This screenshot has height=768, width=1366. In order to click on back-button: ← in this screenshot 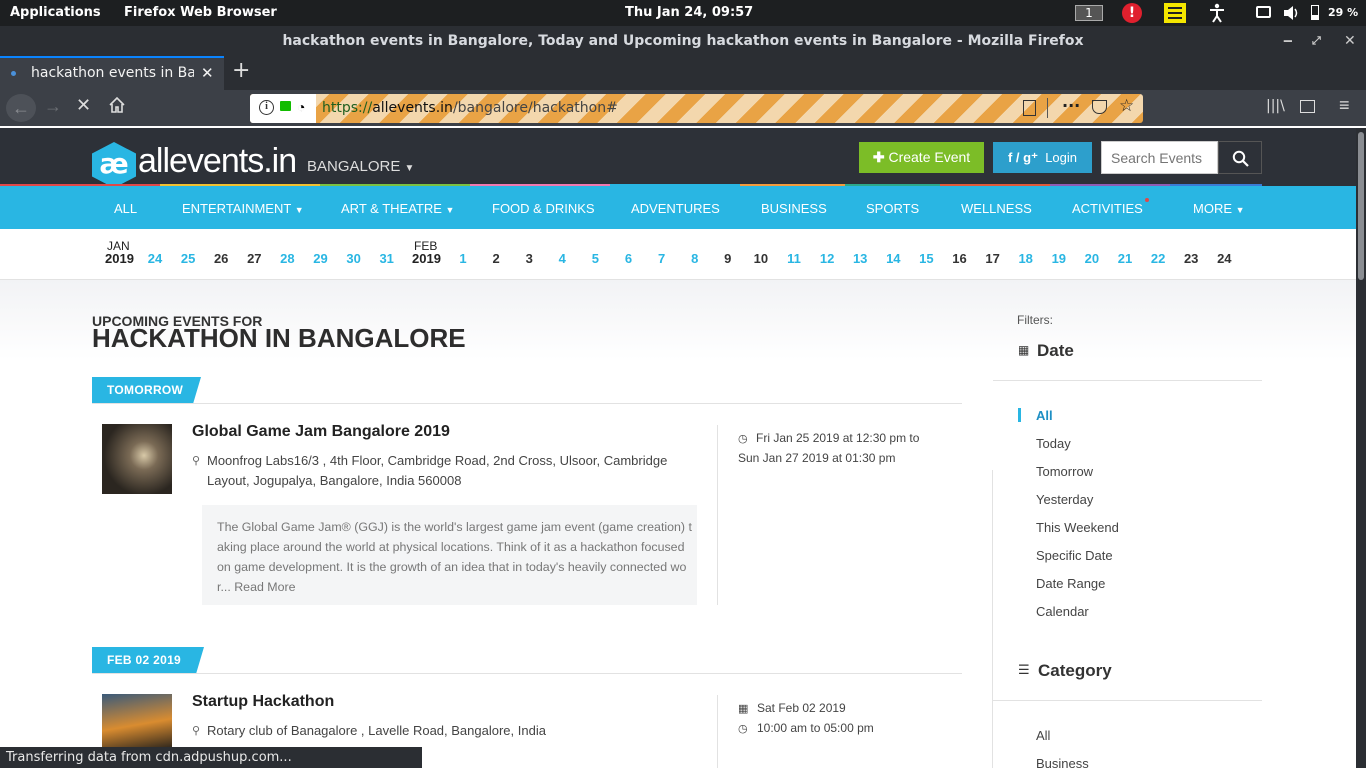, I will do `click(21, 108)`.